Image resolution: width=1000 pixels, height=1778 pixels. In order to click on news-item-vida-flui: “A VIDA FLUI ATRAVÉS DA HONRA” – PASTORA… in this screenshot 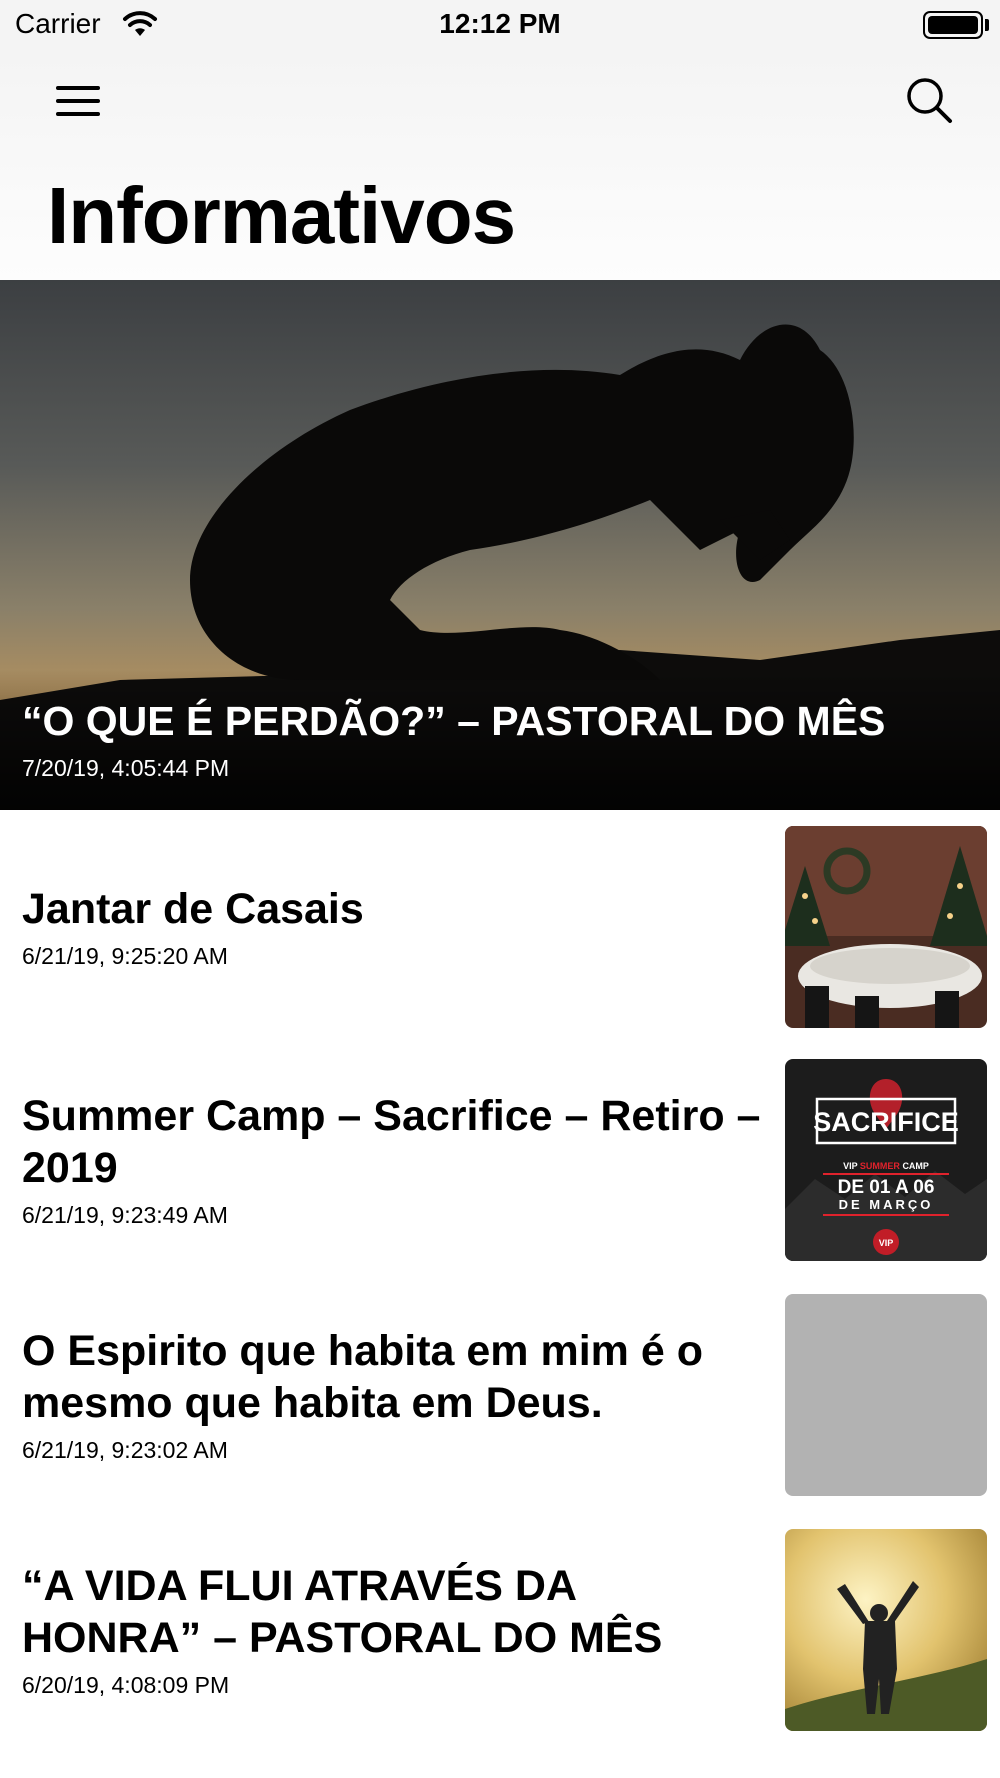, I will do `click(500, 1630)`.